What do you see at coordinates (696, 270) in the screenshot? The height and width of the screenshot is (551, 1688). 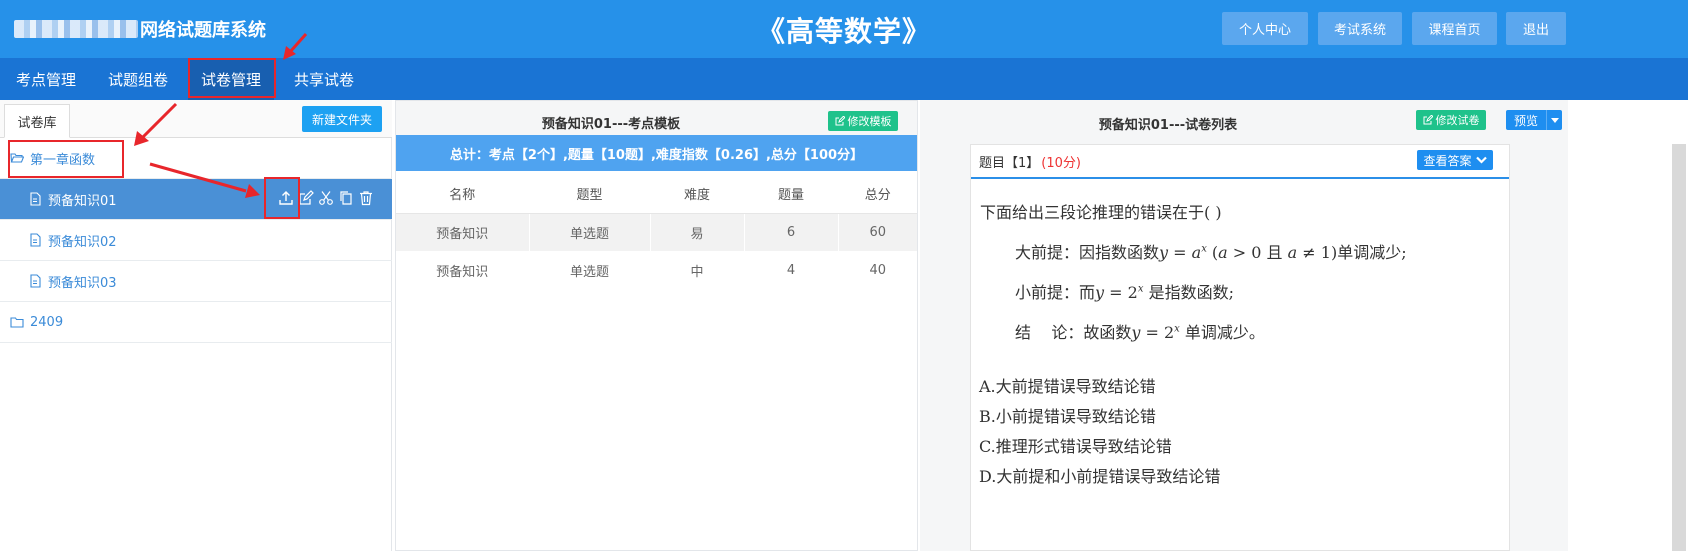 I see `table-cell: 中` at bounding box center [696, 270].